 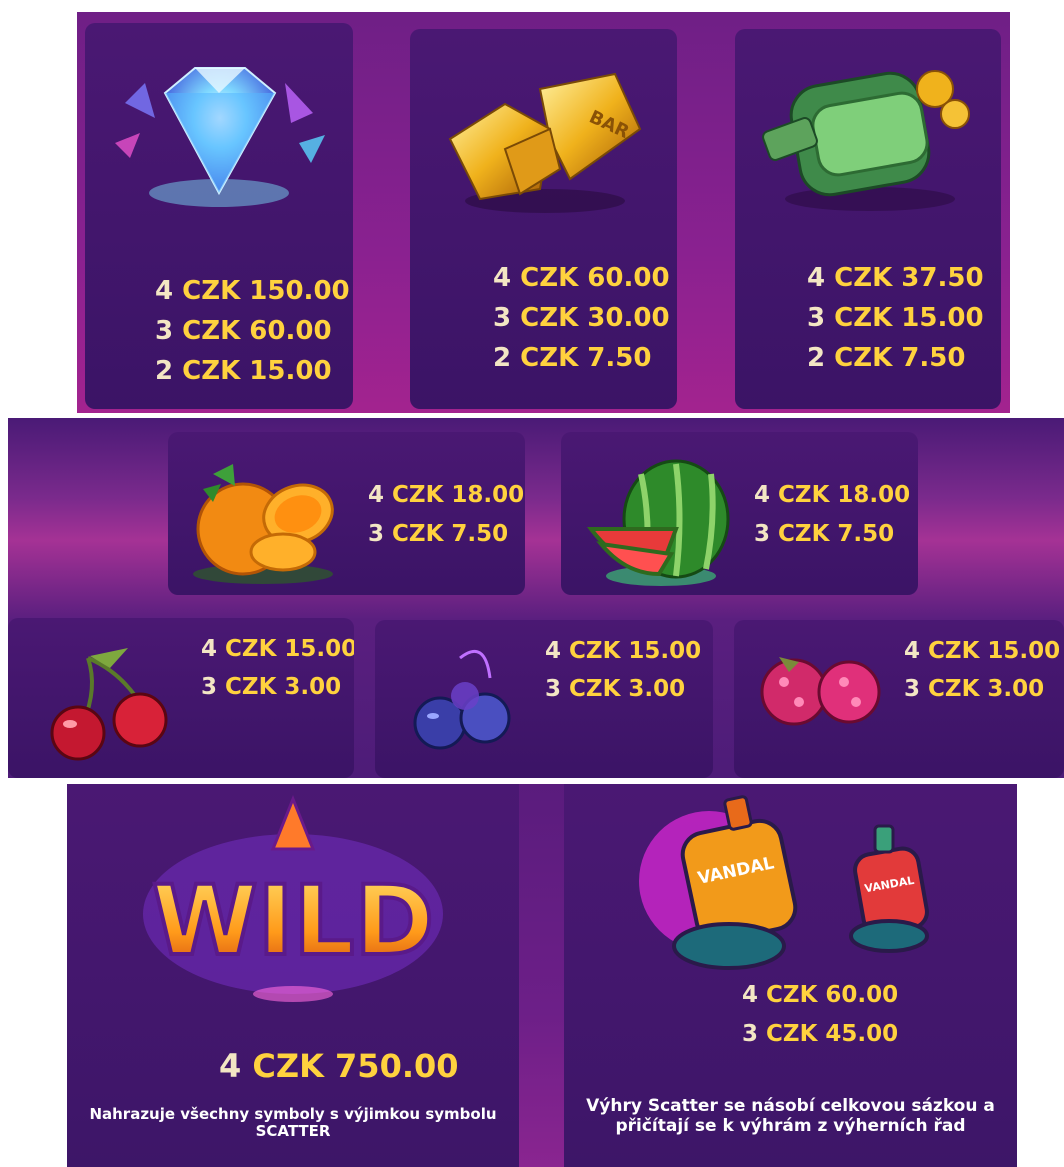 What do you see at coordinates (346, 513) in the screenshot?
I see `paytable-card-orange: 4 CZK 18.00 3 CZK 7.50` at bounding box center [346, 513].